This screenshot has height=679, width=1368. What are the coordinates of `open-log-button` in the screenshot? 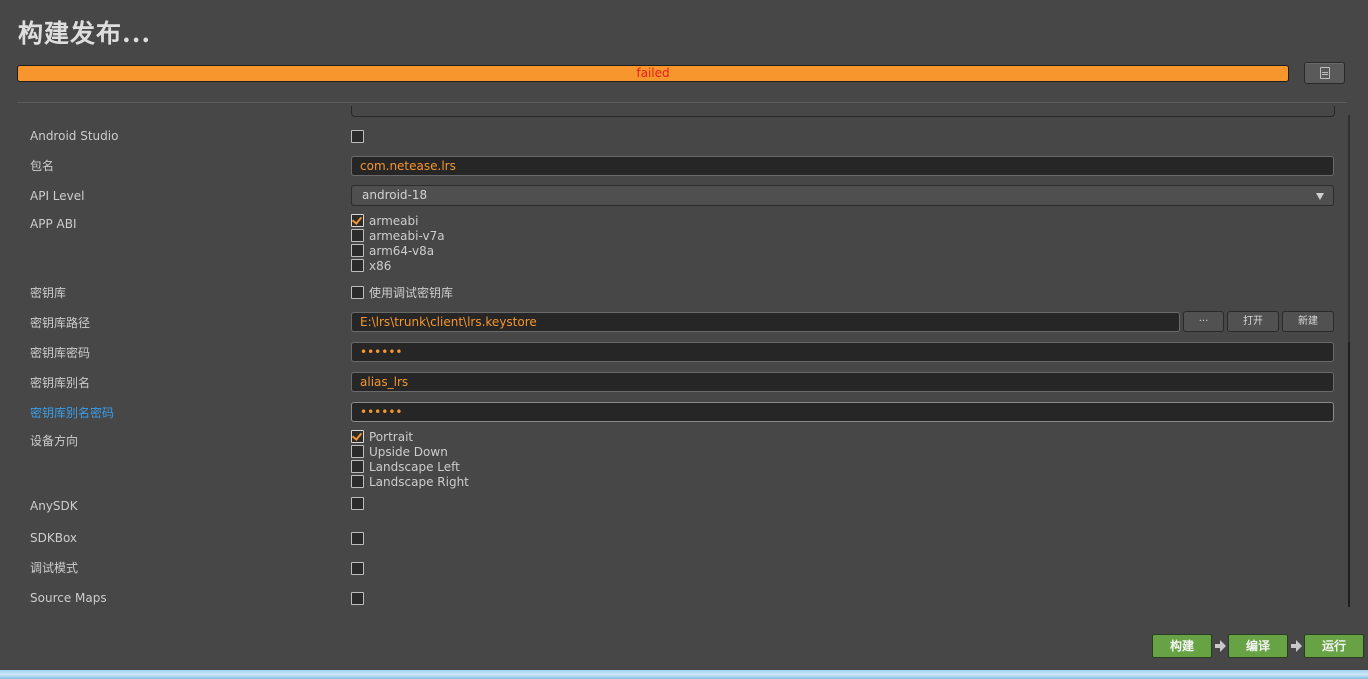 It's located at (1324, 73).